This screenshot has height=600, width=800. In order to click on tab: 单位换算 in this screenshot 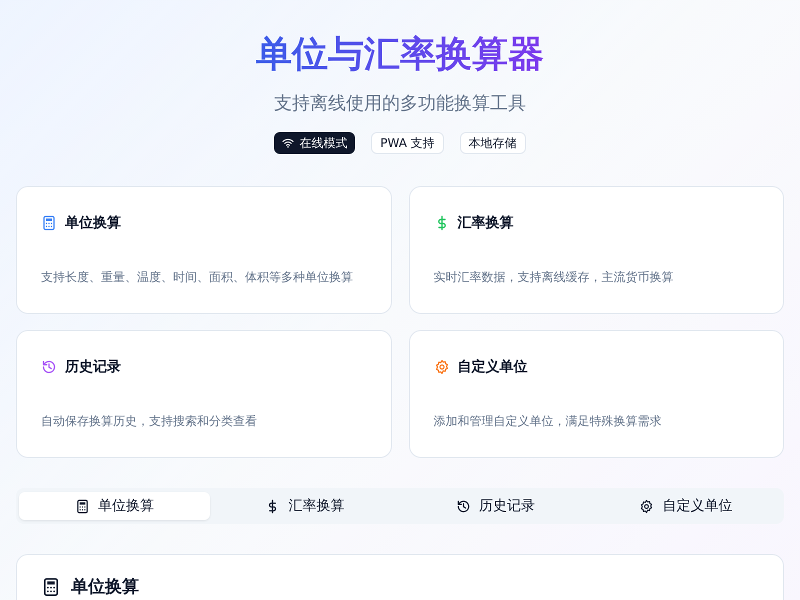, I will do `click(114, 506)`.